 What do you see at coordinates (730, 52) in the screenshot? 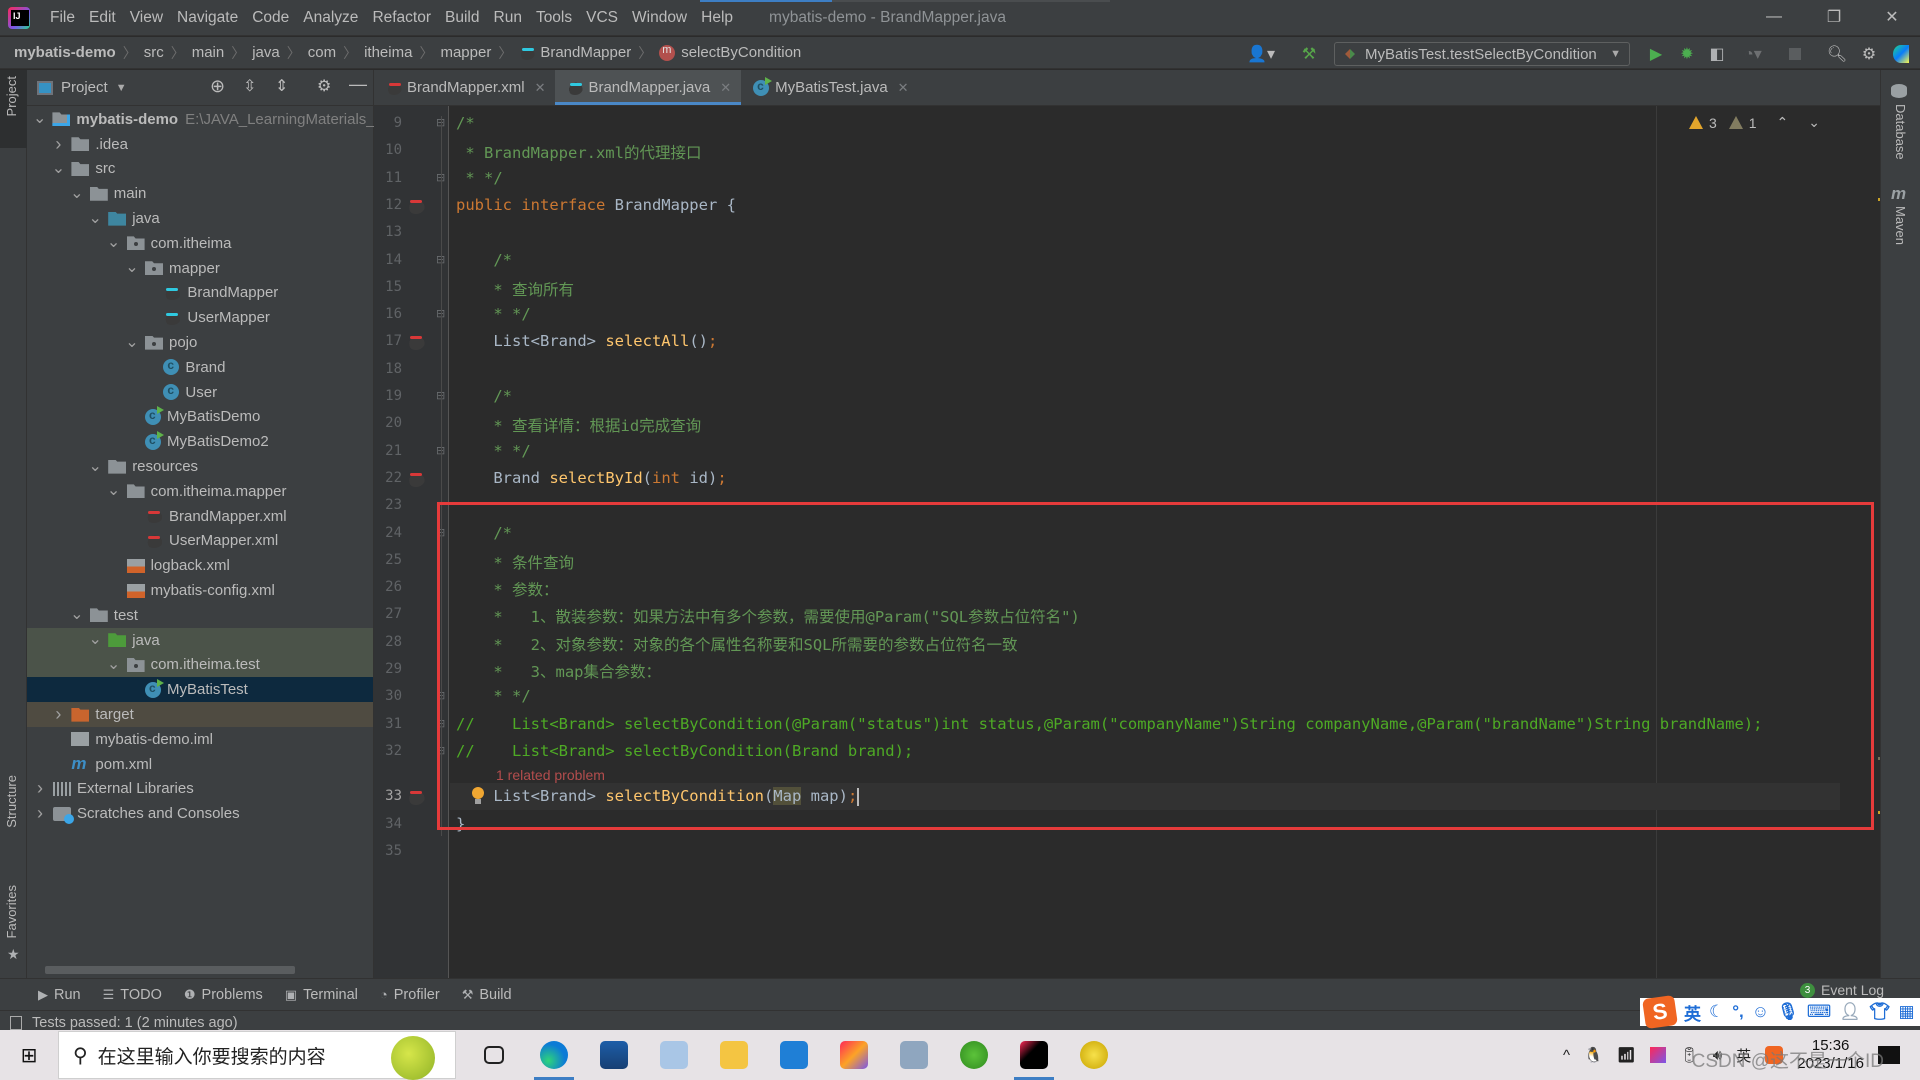
I see `breadcrumb-item: selectByCondition` at bounding box center [730, 52].